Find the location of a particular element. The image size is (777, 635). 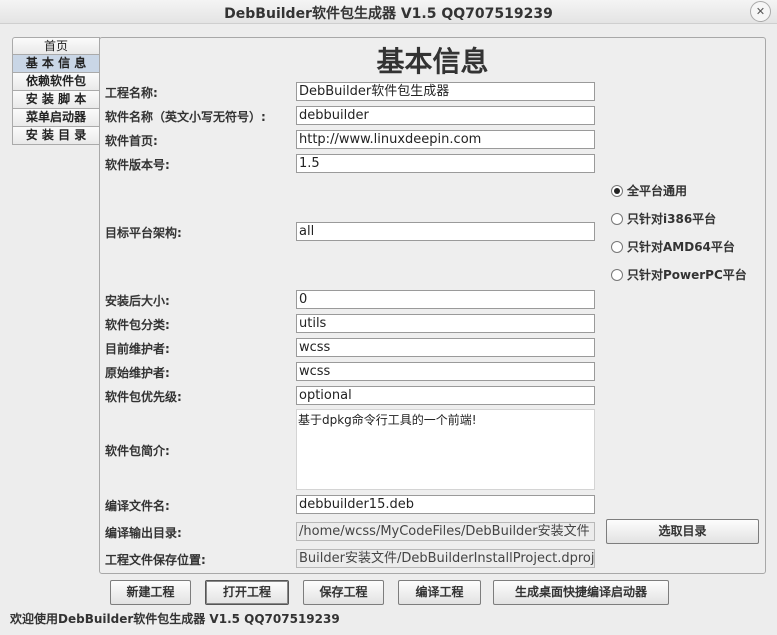

output-file-field: debbuilder15.deb is located at coordinates (445, 504).